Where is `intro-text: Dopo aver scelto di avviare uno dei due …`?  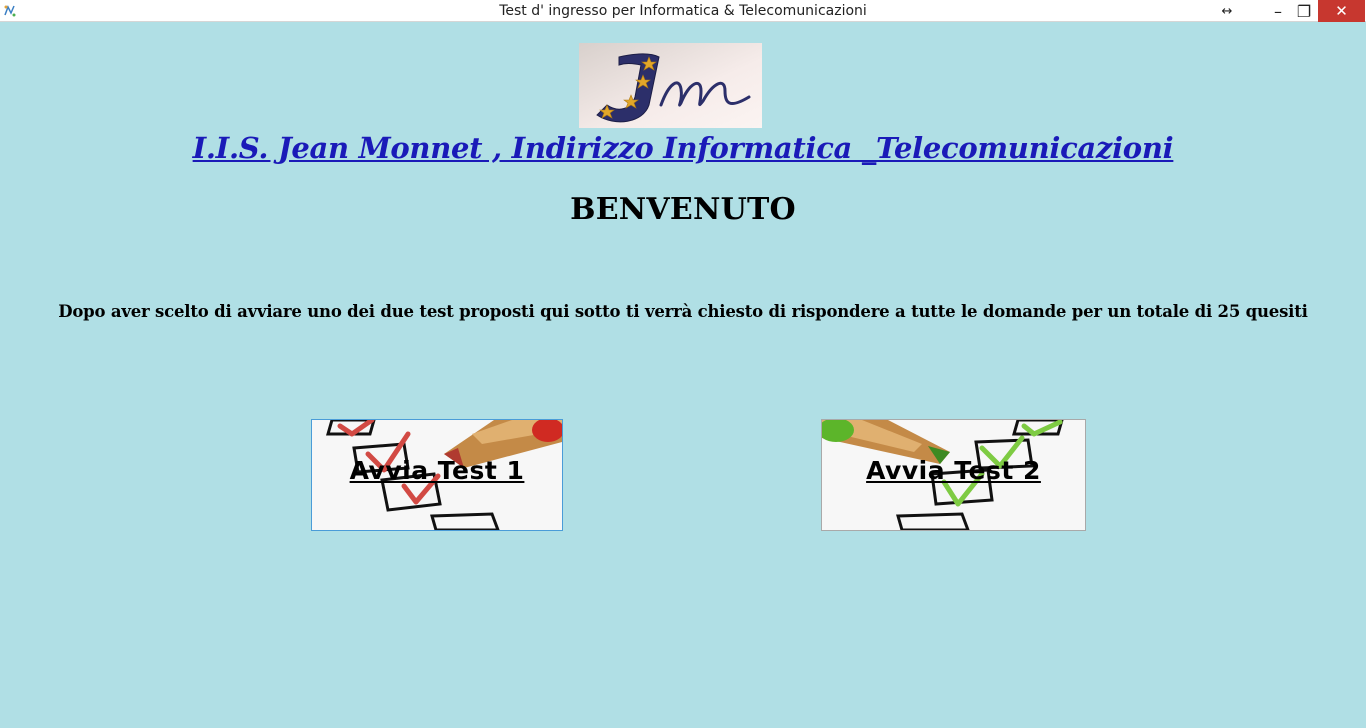 intro-text: Dopo aver scelto di avviare uno dei due … is located at coordinates (683, 311).